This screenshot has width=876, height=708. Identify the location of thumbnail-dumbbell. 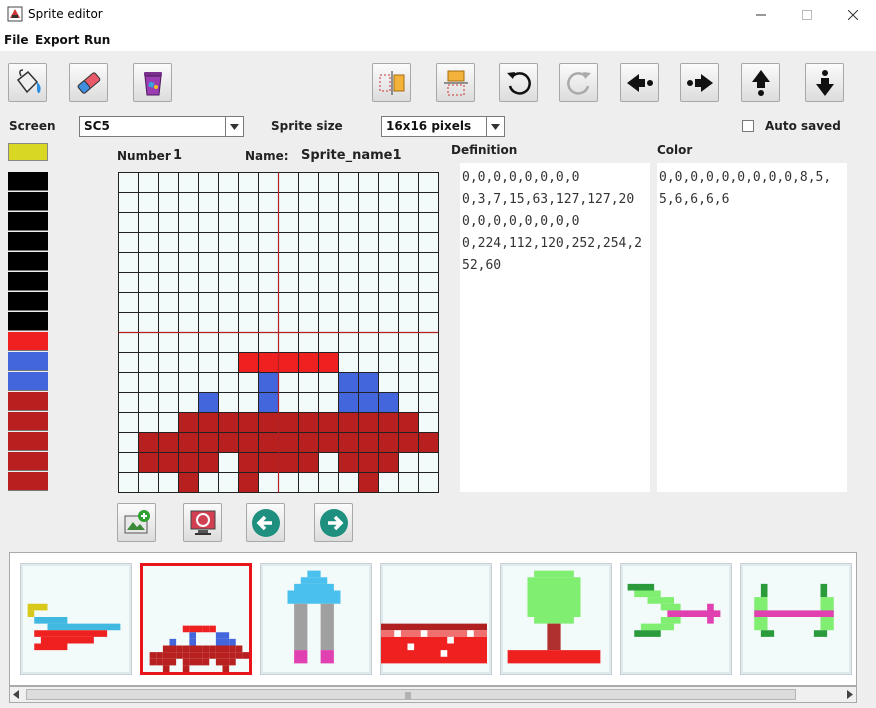
(796, 619).